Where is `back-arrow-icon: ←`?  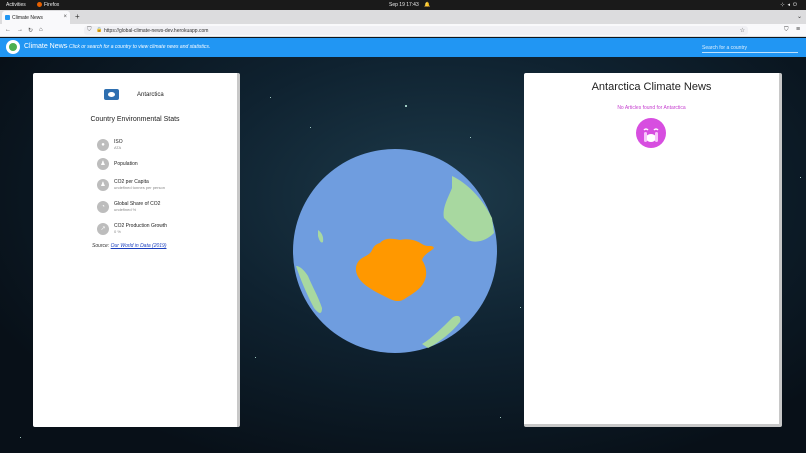
back-arrow-icon: ← is located at coordinates (8, 30).